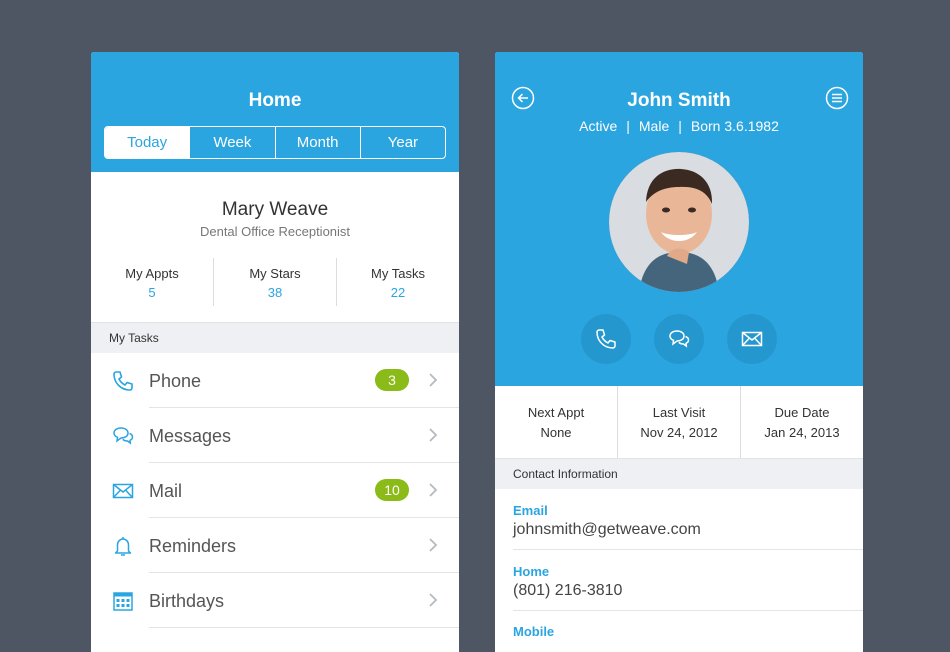 This screenshot has height=652, width=950. What do you see at coordinates (275, 545) in the screenshot?
I see `task-item-reminders: Reminders` at bounding box center [275, 545].